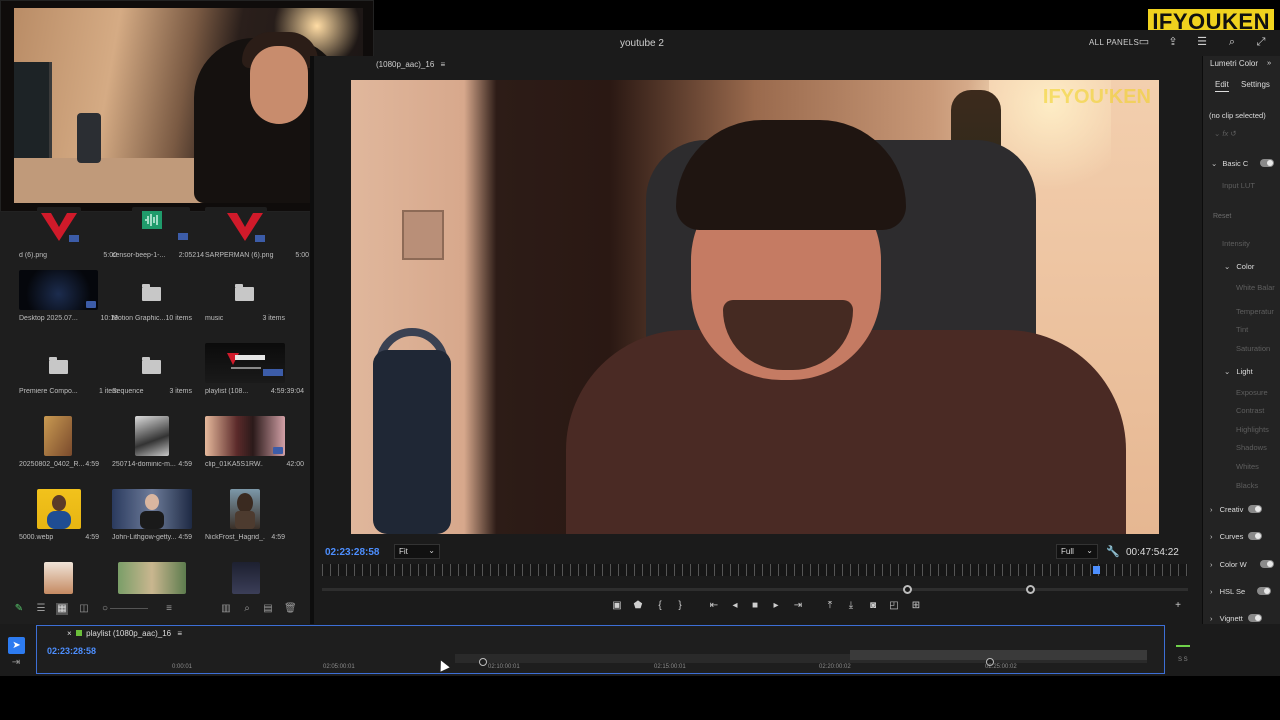  What do you see at coordinates (159, 523) in the screenshot?
I see `bin-item: John-Lithgow-getty... 4:59` at bounding box center [159, 523].